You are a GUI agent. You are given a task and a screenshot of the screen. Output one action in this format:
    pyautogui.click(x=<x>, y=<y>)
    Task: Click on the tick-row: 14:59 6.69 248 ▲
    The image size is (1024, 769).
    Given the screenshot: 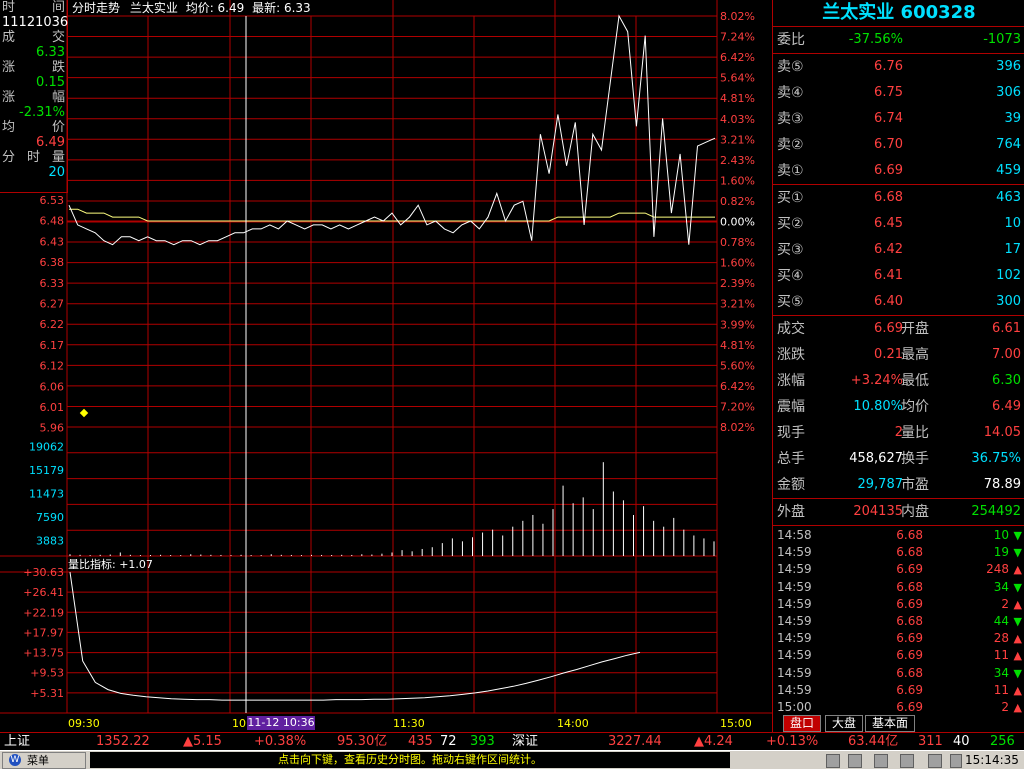 What is the action you would take?
    pyautogui.click(x=898, y=569)
    